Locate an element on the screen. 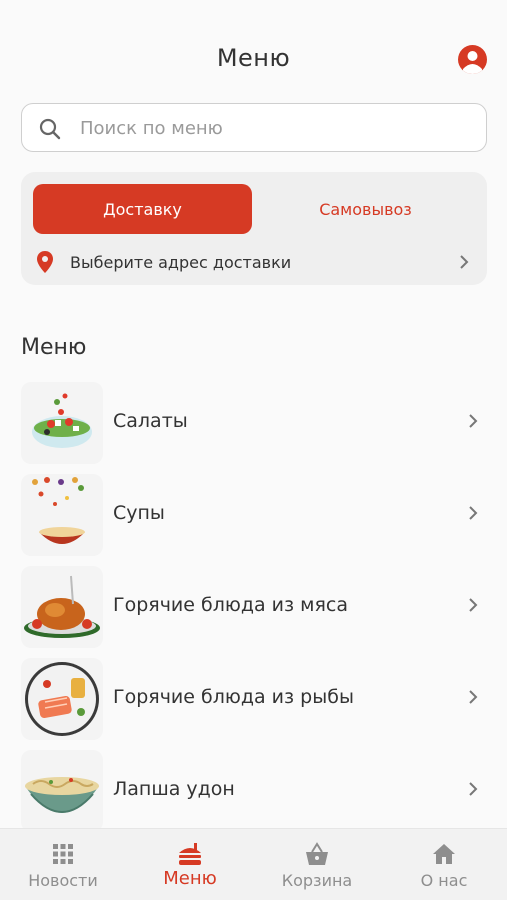  app-header: Меню is located at coordinates (253, 55).